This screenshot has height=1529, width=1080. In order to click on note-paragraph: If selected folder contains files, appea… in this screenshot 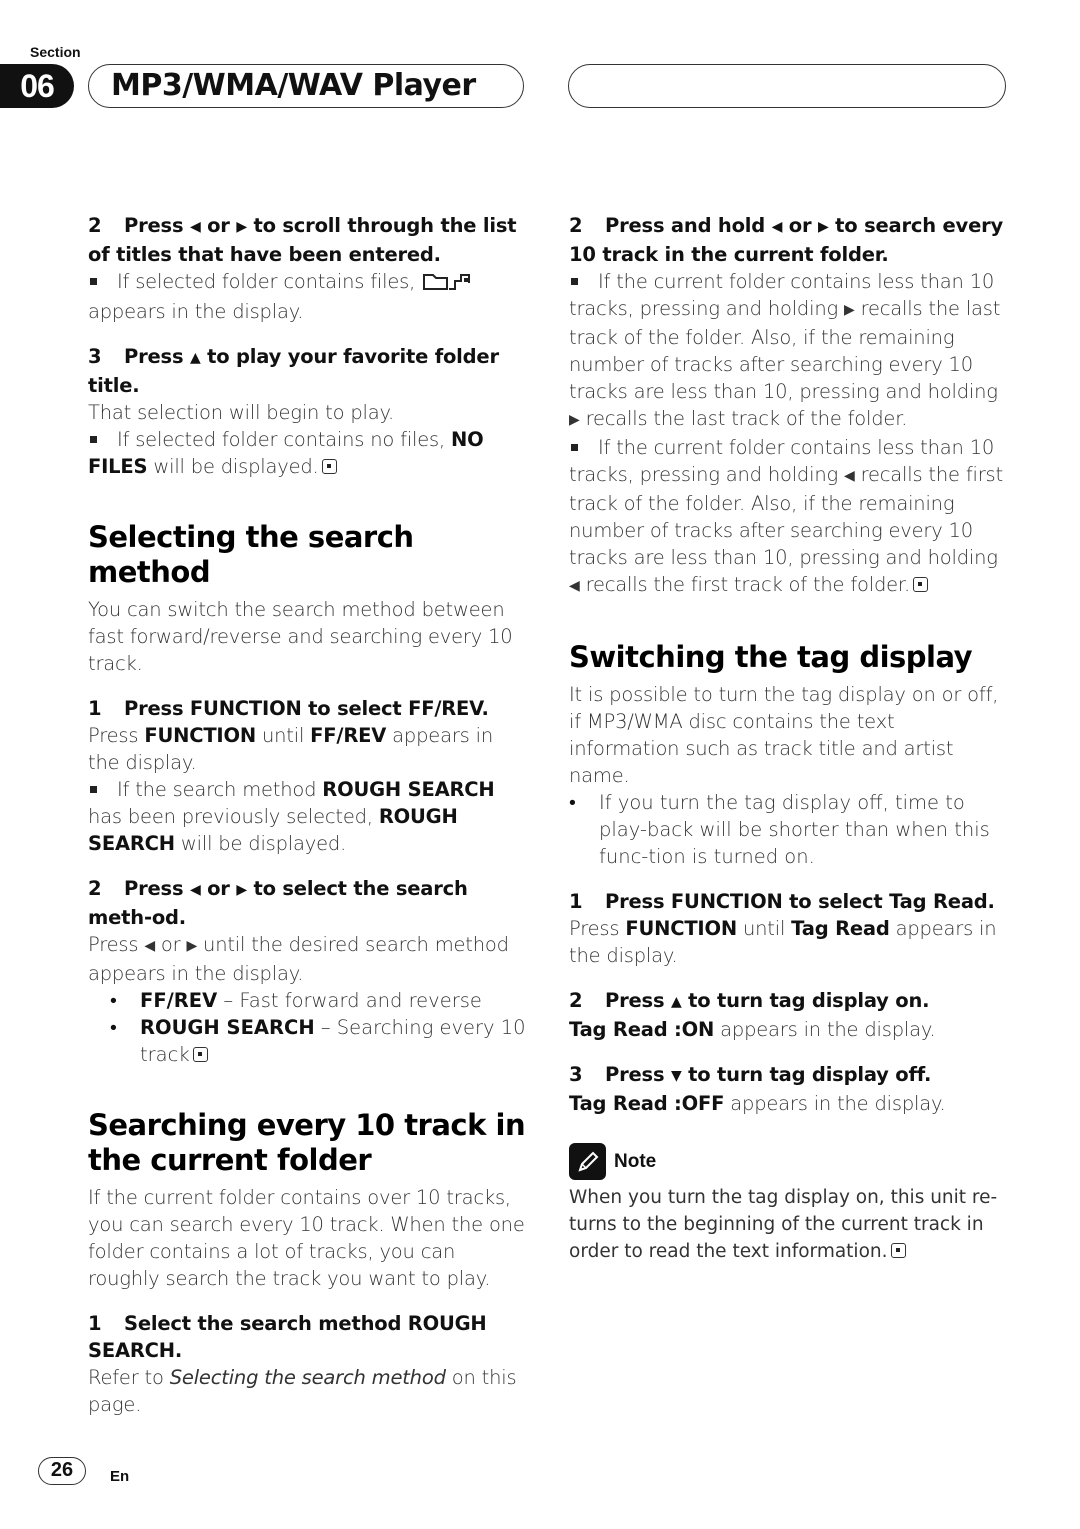, I will do `click(308, 296)`.